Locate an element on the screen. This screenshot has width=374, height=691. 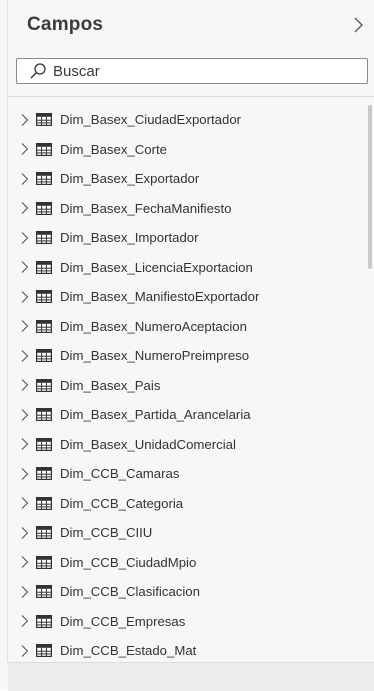
field-table-item: Dim_CCB_Camaras is located at coordinates (188, 474).